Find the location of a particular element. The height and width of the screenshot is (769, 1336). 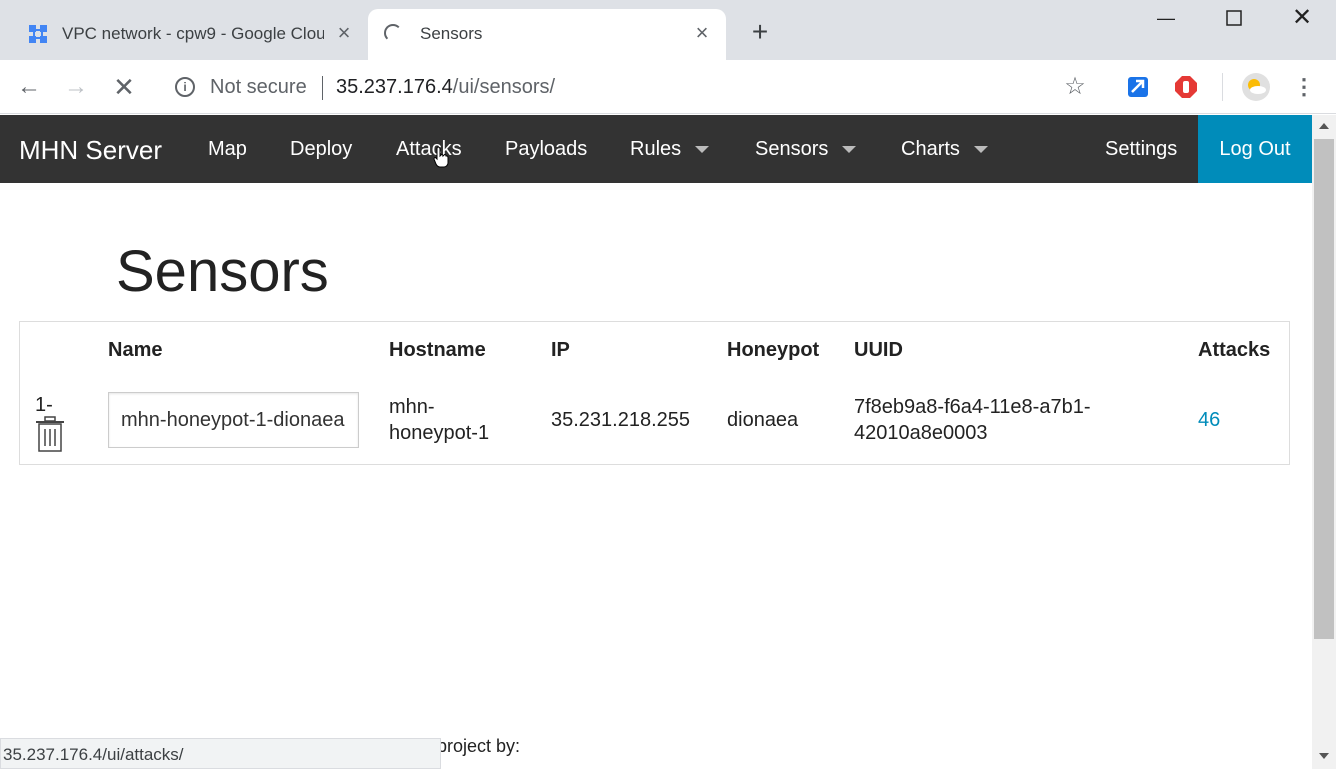

hostname-line-1: mhn- is located at coordinates (412, 407).